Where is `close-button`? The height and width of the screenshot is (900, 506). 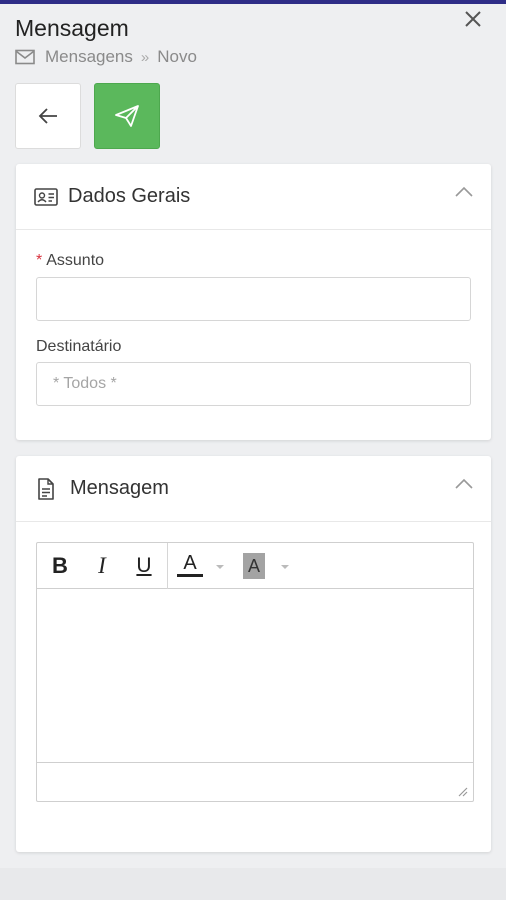 close-button is located at coordinates (473, 19).